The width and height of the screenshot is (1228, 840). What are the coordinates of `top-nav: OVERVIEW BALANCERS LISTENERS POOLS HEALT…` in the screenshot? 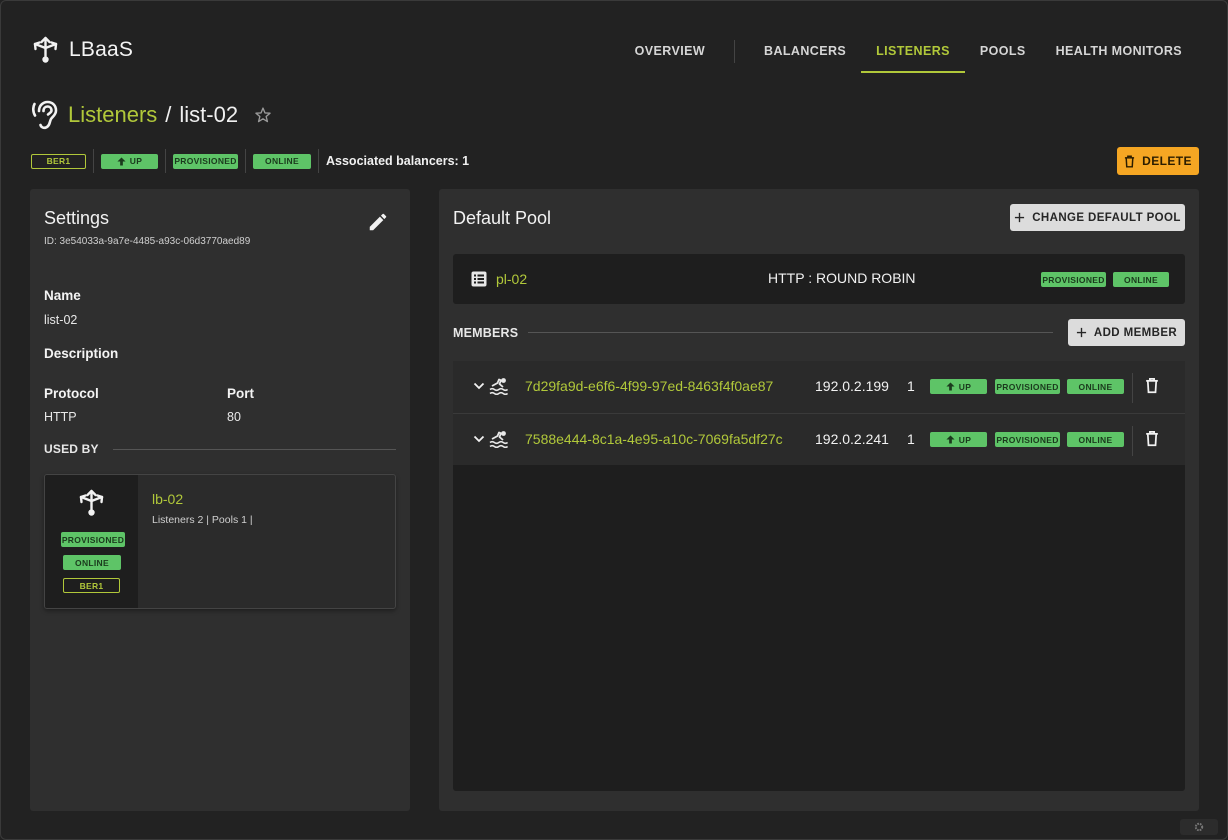 It's located at (908, 50).